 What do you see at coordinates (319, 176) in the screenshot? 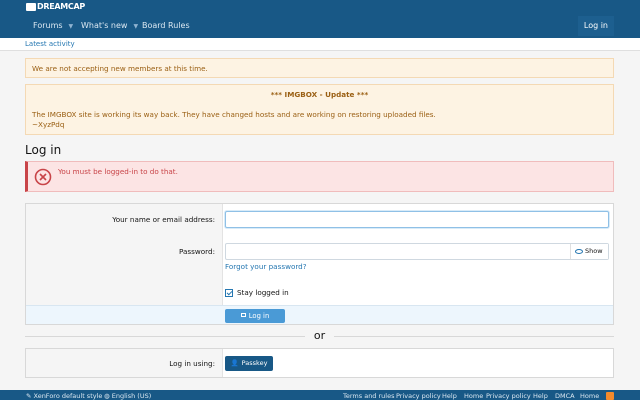
I see `error-message-box: You must be logged-in to do that.` at bounding box center [319, 176].